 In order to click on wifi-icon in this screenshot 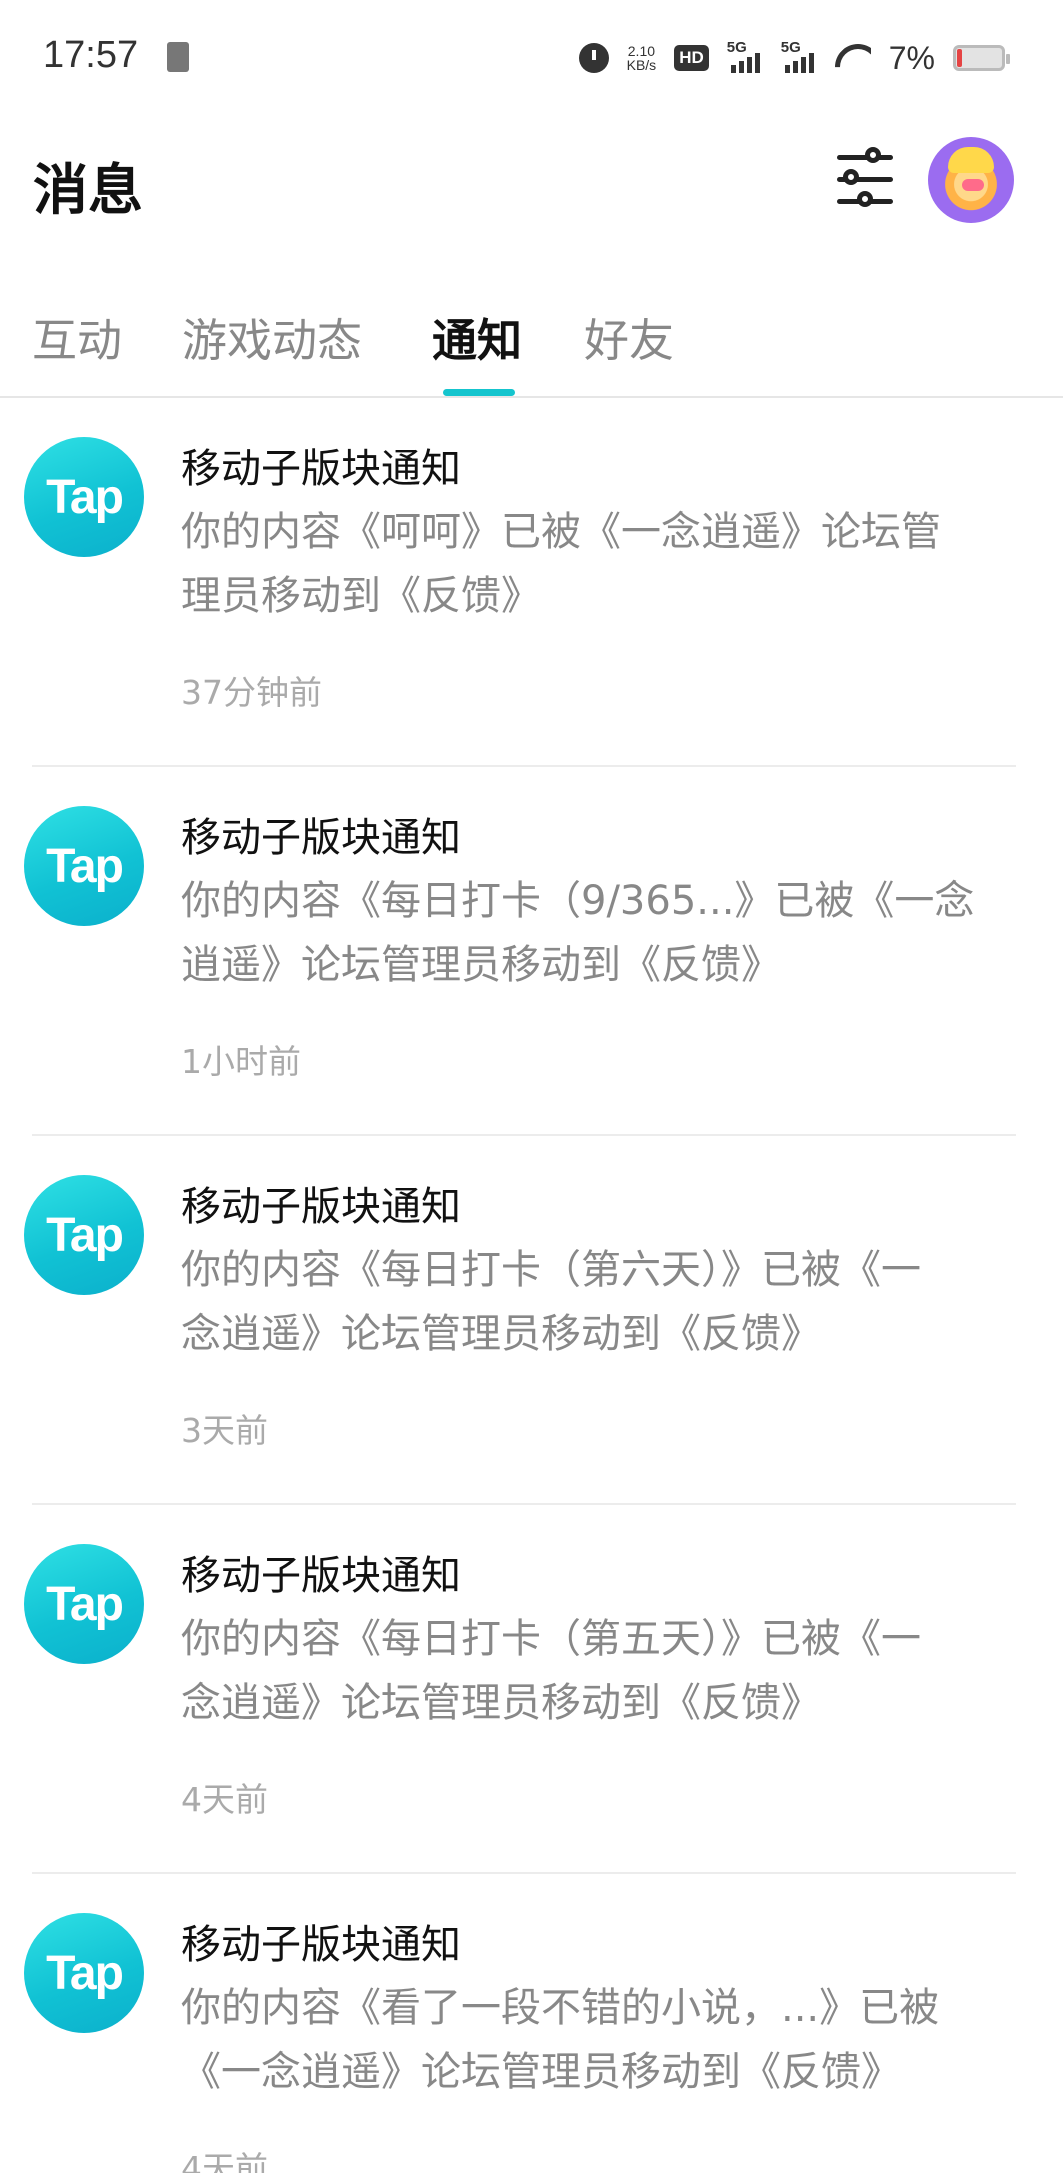, I will do `click(853, 58)`.